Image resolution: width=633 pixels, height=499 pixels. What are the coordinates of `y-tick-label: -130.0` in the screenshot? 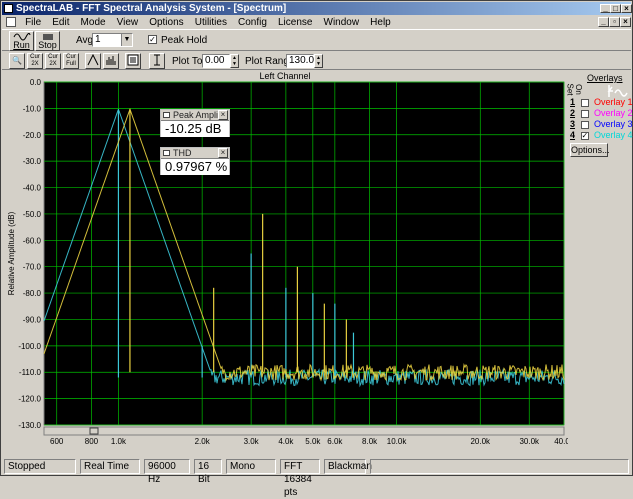 It's located at (29, 425).